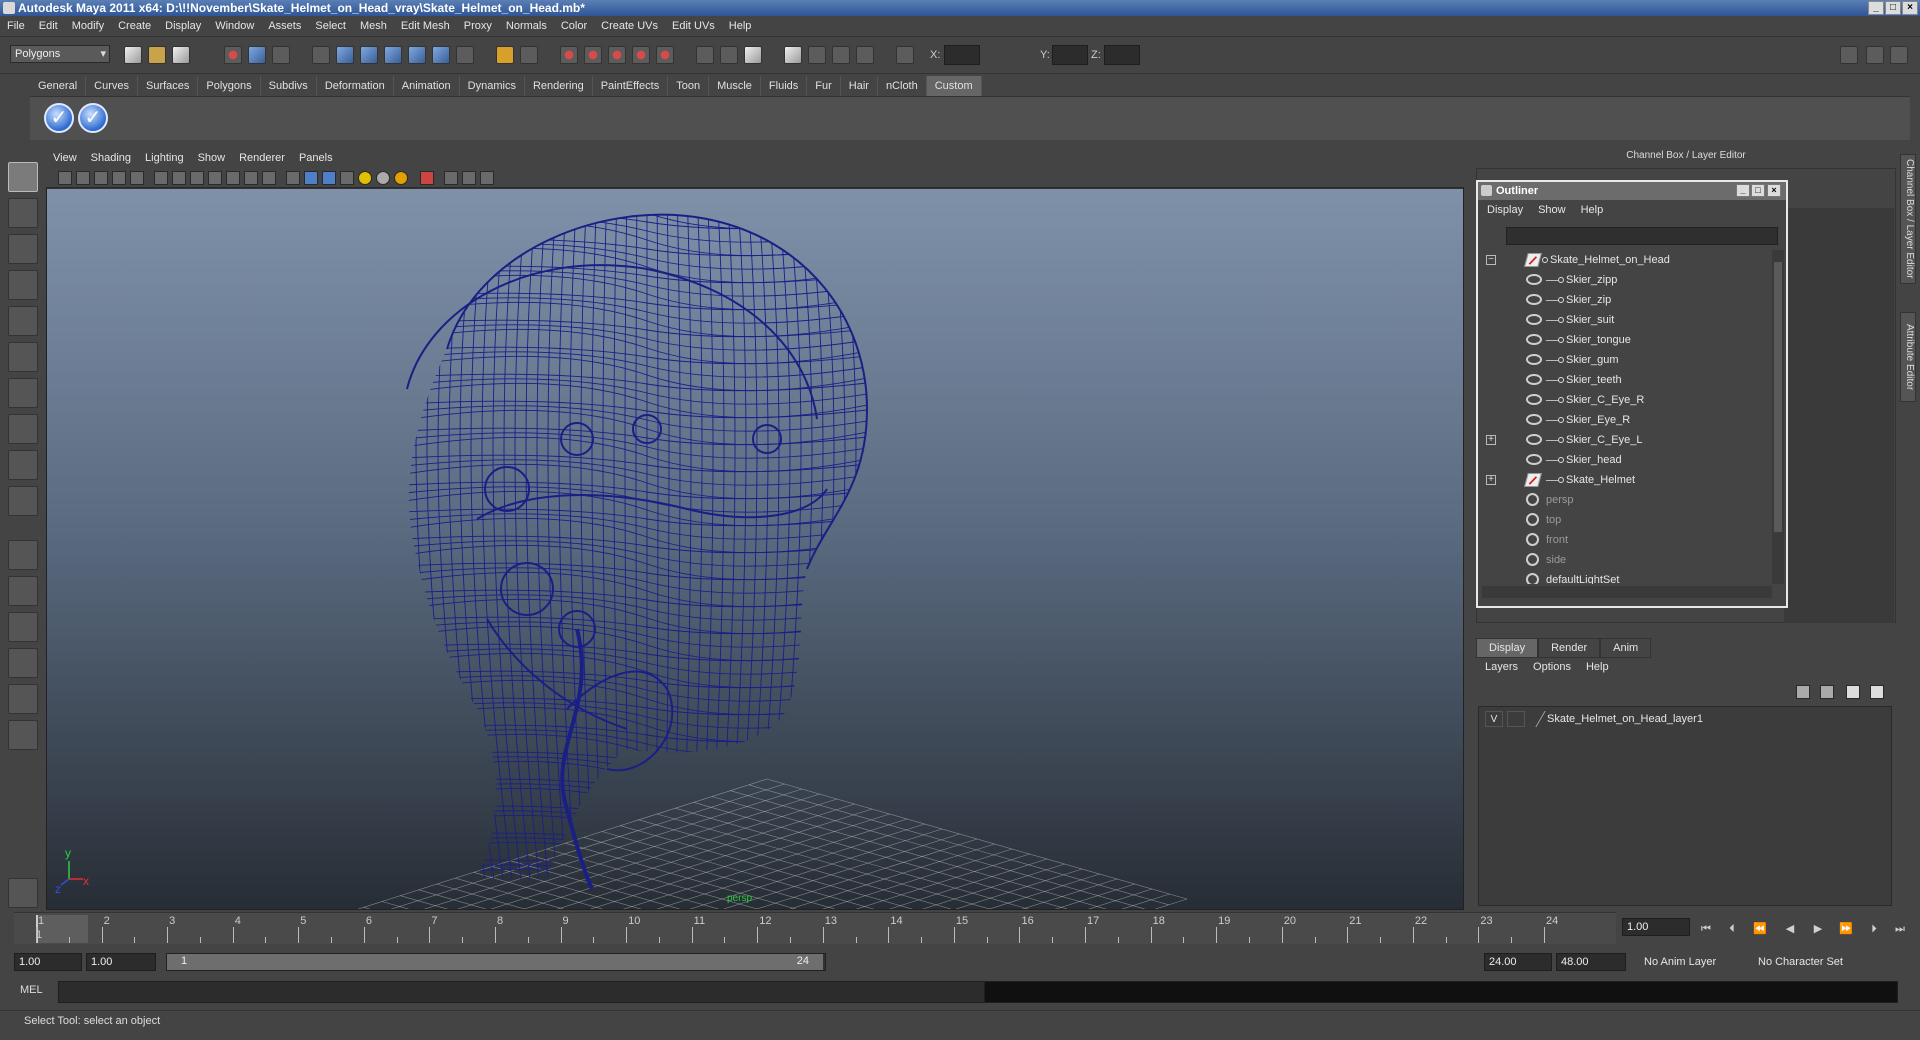  Describe the element at coordinates (101, 178) in the screenshot. I see `bookmarks-icon` at that location.